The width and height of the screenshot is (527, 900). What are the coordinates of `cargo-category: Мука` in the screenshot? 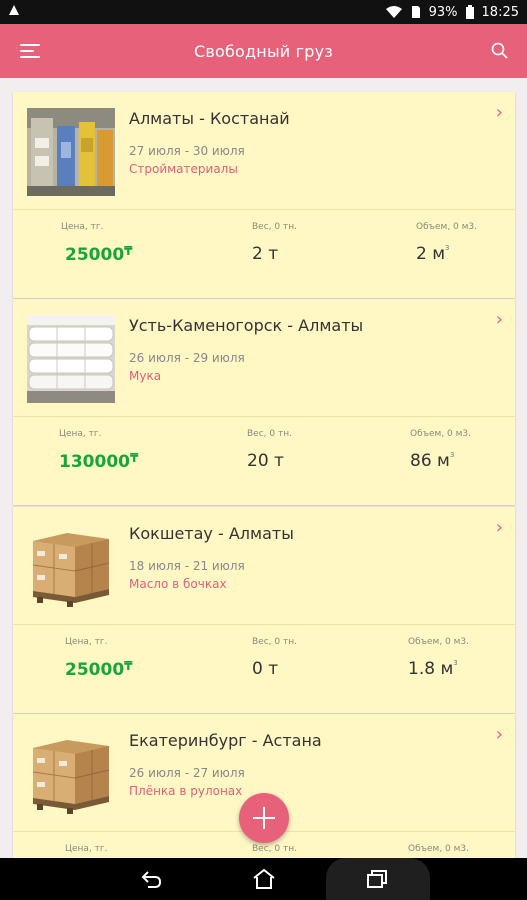 It's located at (145, 376).